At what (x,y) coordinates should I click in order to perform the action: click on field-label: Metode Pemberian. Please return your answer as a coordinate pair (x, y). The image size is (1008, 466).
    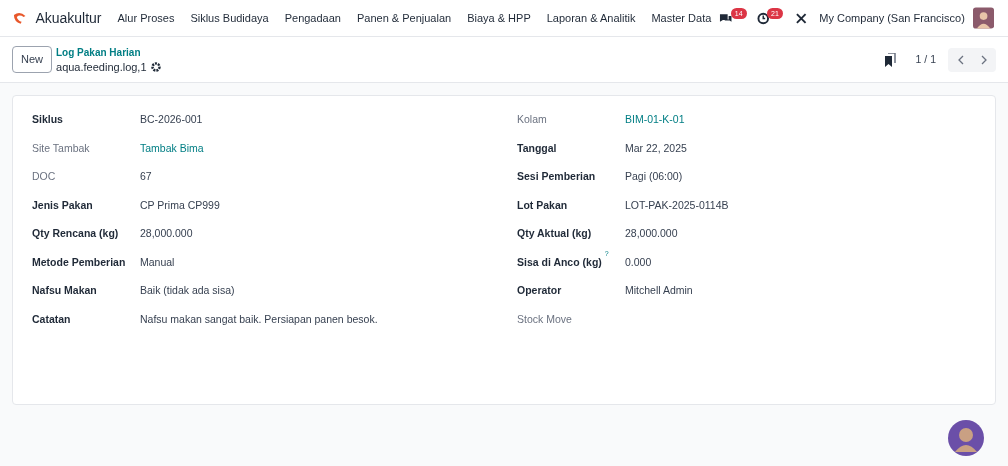
    Looking at the image, I should click on (79, 262).